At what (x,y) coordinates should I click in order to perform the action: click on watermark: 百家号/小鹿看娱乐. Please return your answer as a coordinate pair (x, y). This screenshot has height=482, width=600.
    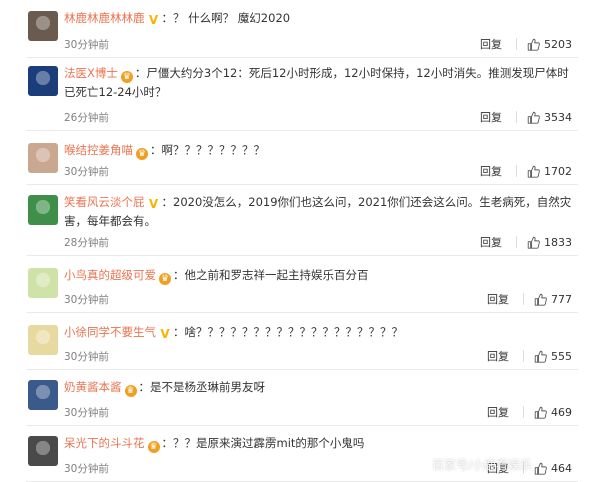
    Looking at the image, I should click on (482, 465).